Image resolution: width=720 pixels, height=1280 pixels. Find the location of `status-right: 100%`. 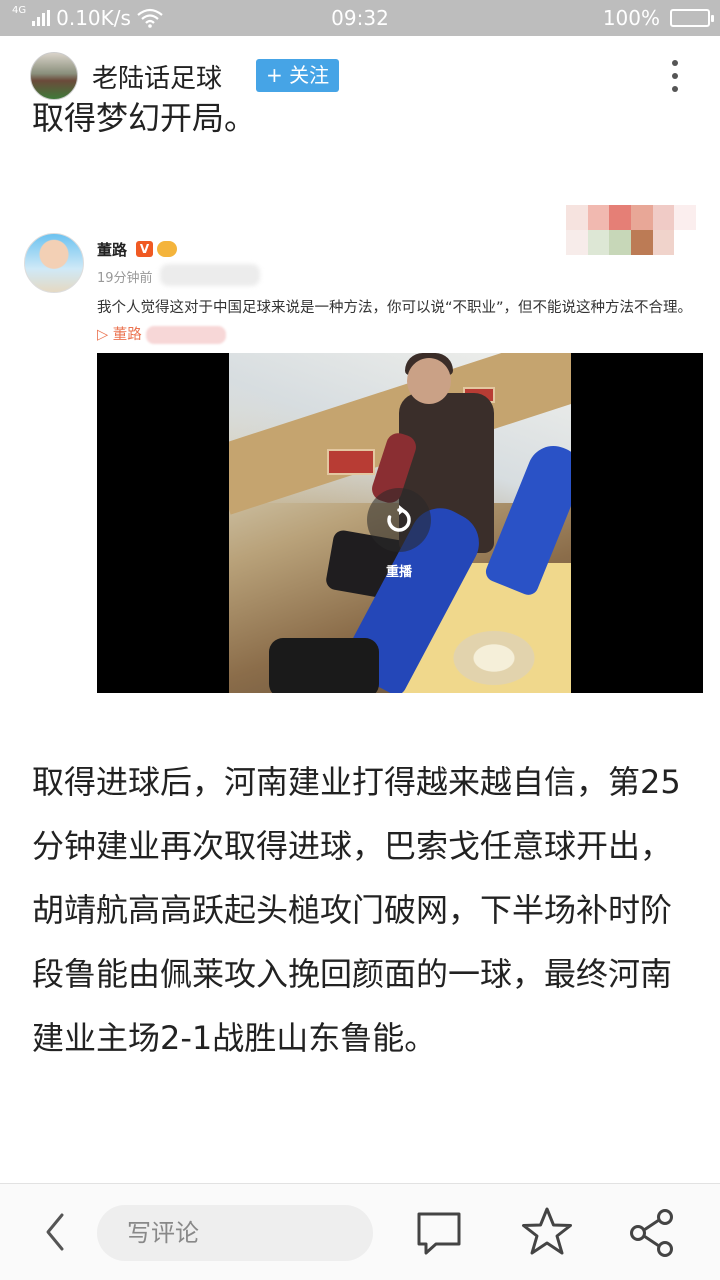

status-right: 100% is located at coordinates (658, 18).